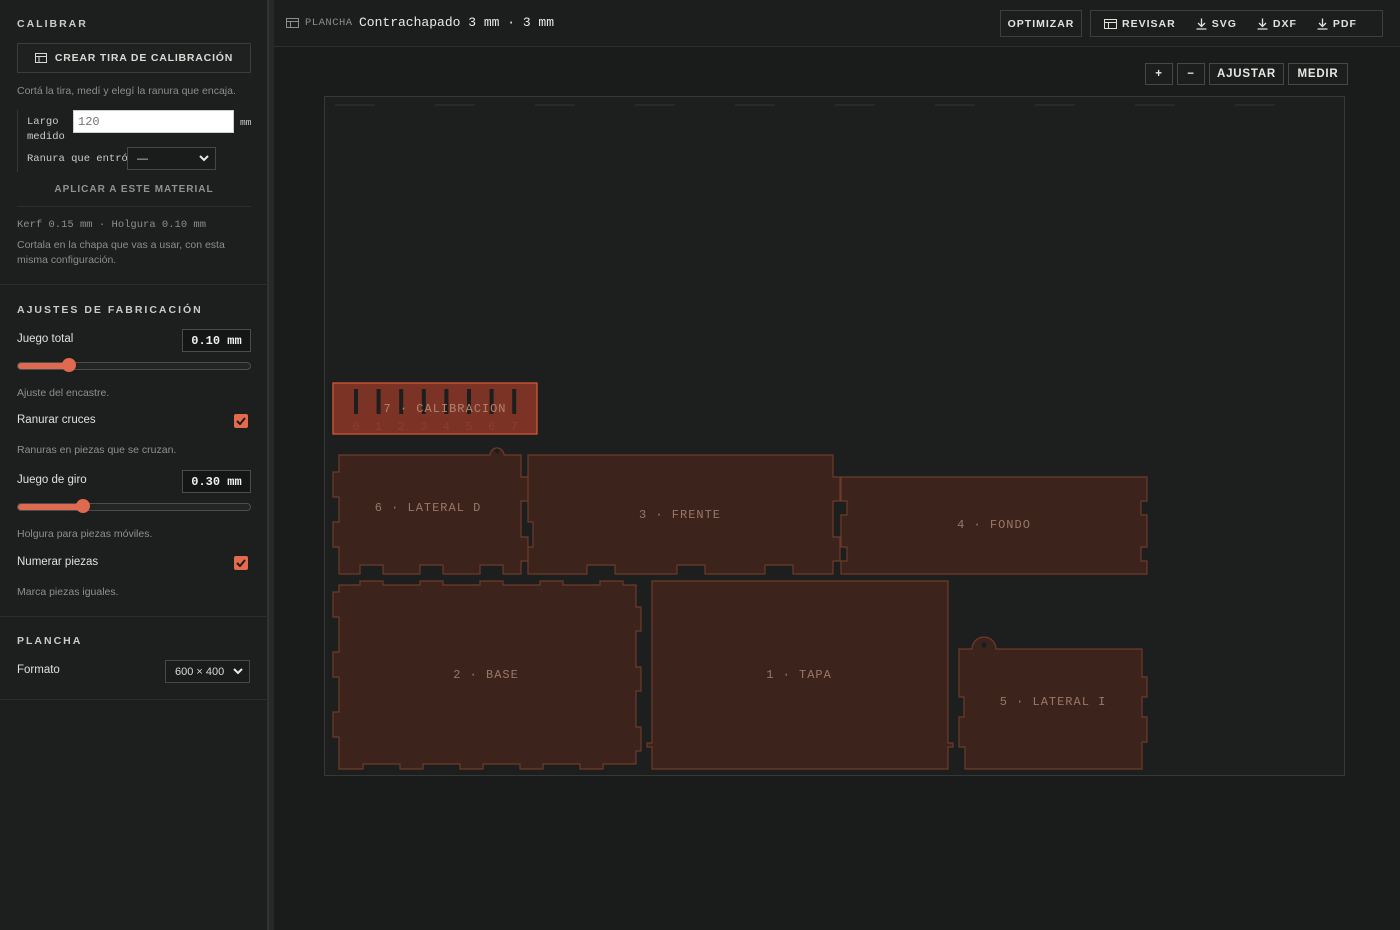  I want to click on calibration-status: Kerf 0.15 mm · Holgura 0.10 mm, so click(112, 225).